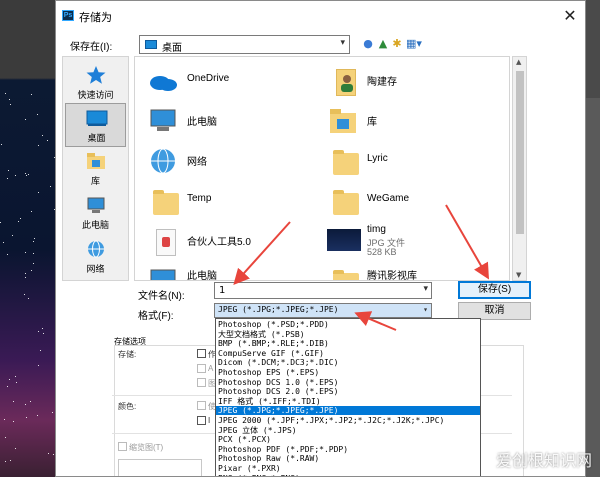  Describe the element at coordinates (494, 290) in the screenshot. I see `save-button: 保存(S)` at that location.